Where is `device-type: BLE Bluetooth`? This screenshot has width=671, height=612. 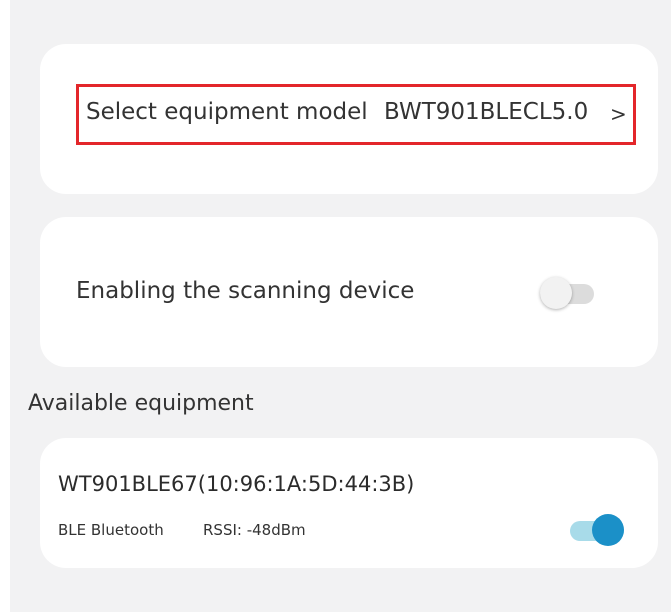 device-type: BLE Bluetooth is located at coordinates (111, 530).